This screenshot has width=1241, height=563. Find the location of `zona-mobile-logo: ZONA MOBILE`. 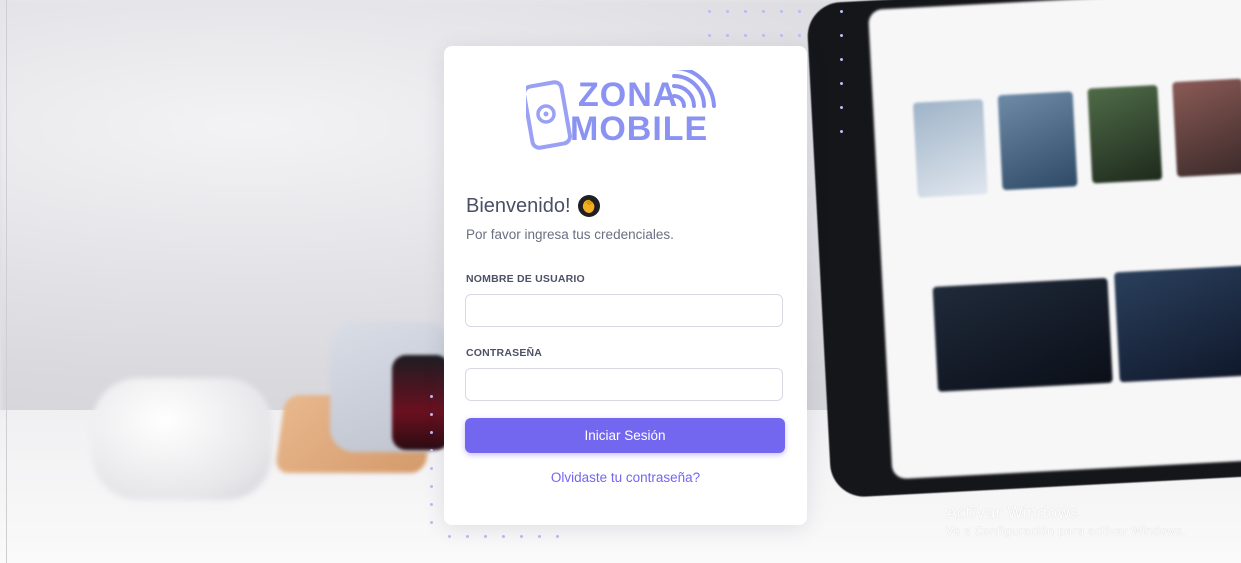

zona-mobile-logo: ZONA MOBILE is located at coordinates (624, 109).